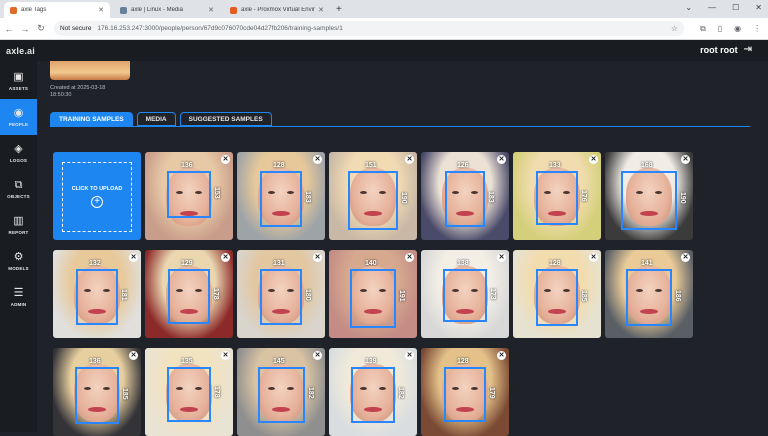 This screenshot has width=768, height=436. Describe the element at coordinates (465, 196) in the screenshot. I see `training-sample-card: 126 183 ✕` at that location.